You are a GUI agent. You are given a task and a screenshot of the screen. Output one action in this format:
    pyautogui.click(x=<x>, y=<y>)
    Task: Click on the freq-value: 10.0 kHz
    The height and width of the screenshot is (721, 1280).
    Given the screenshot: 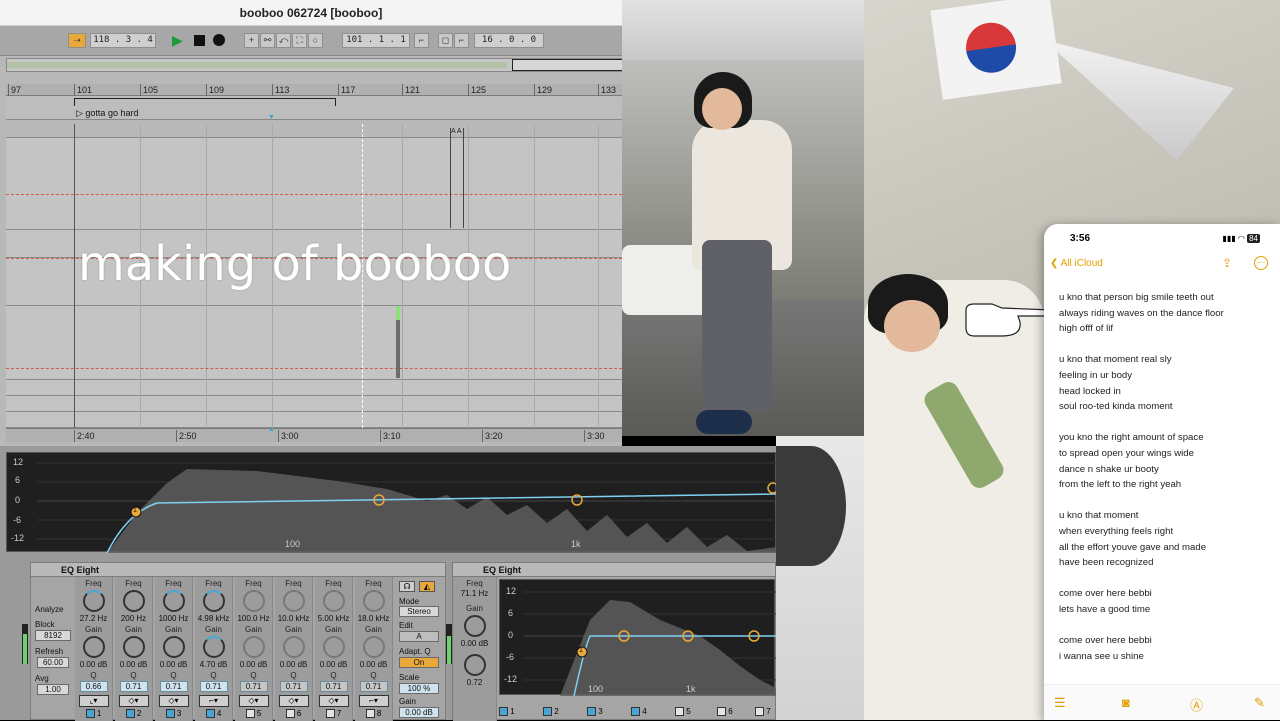 What is the action you would take?
    pyautogui.click(x=293, y=618)
    